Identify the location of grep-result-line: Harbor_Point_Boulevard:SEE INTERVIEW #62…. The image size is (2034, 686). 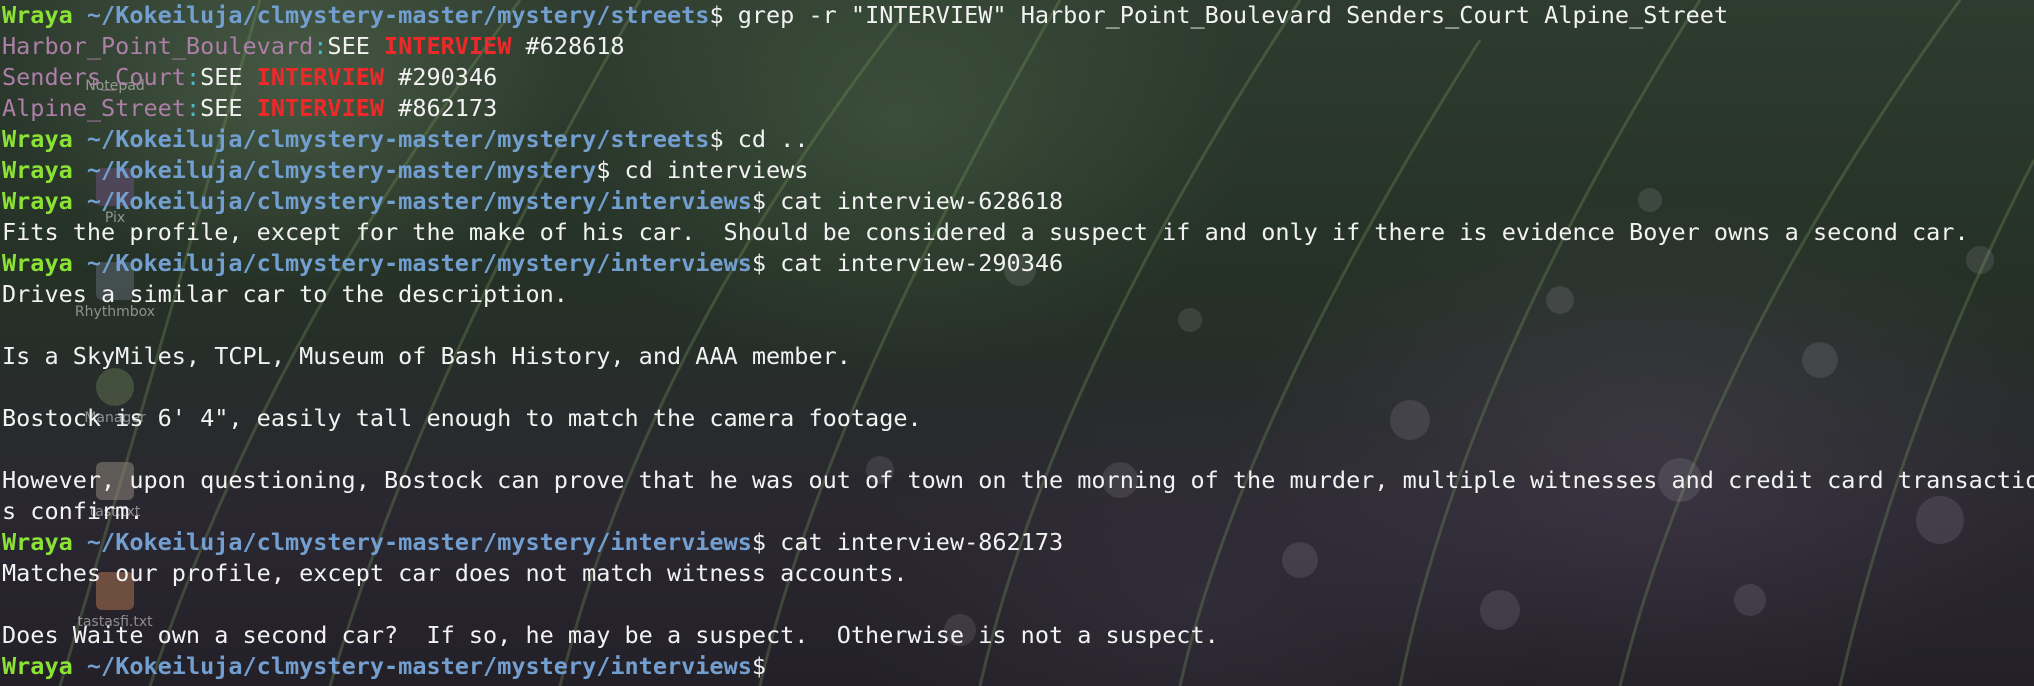
(1018, 46).